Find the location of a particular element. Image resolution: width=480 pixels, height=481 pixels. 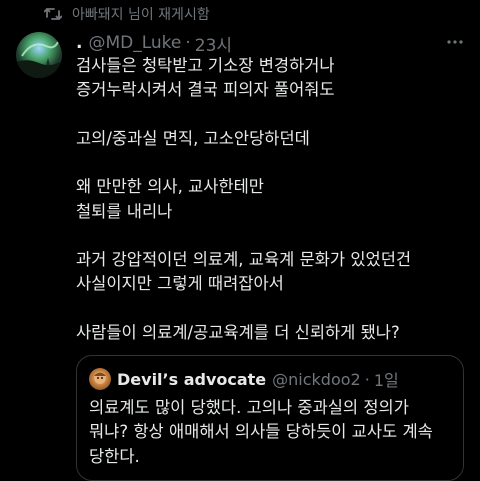

retweet-text: 아빠돼지 님이 재게시함 is located at coordinates (141, 15).